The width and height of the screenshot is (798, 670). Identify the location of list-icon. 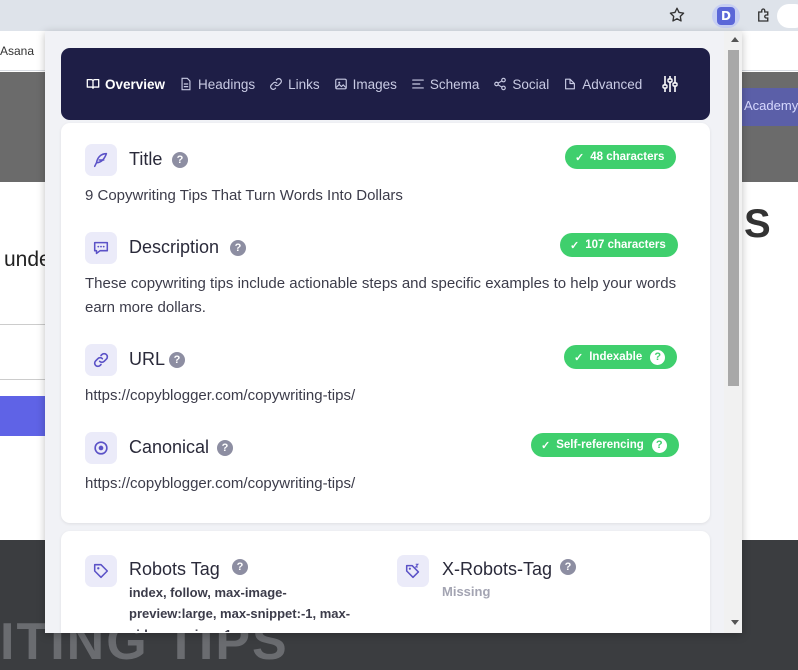
(418, 84).